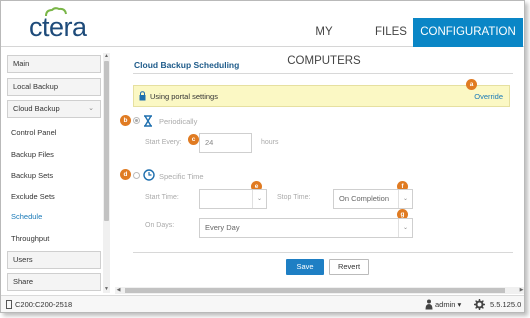  What do you see at coordinates (118, 290) in the screenshot?
I see `scroll-left-icon: ◀` at bounding box center [118, 290].